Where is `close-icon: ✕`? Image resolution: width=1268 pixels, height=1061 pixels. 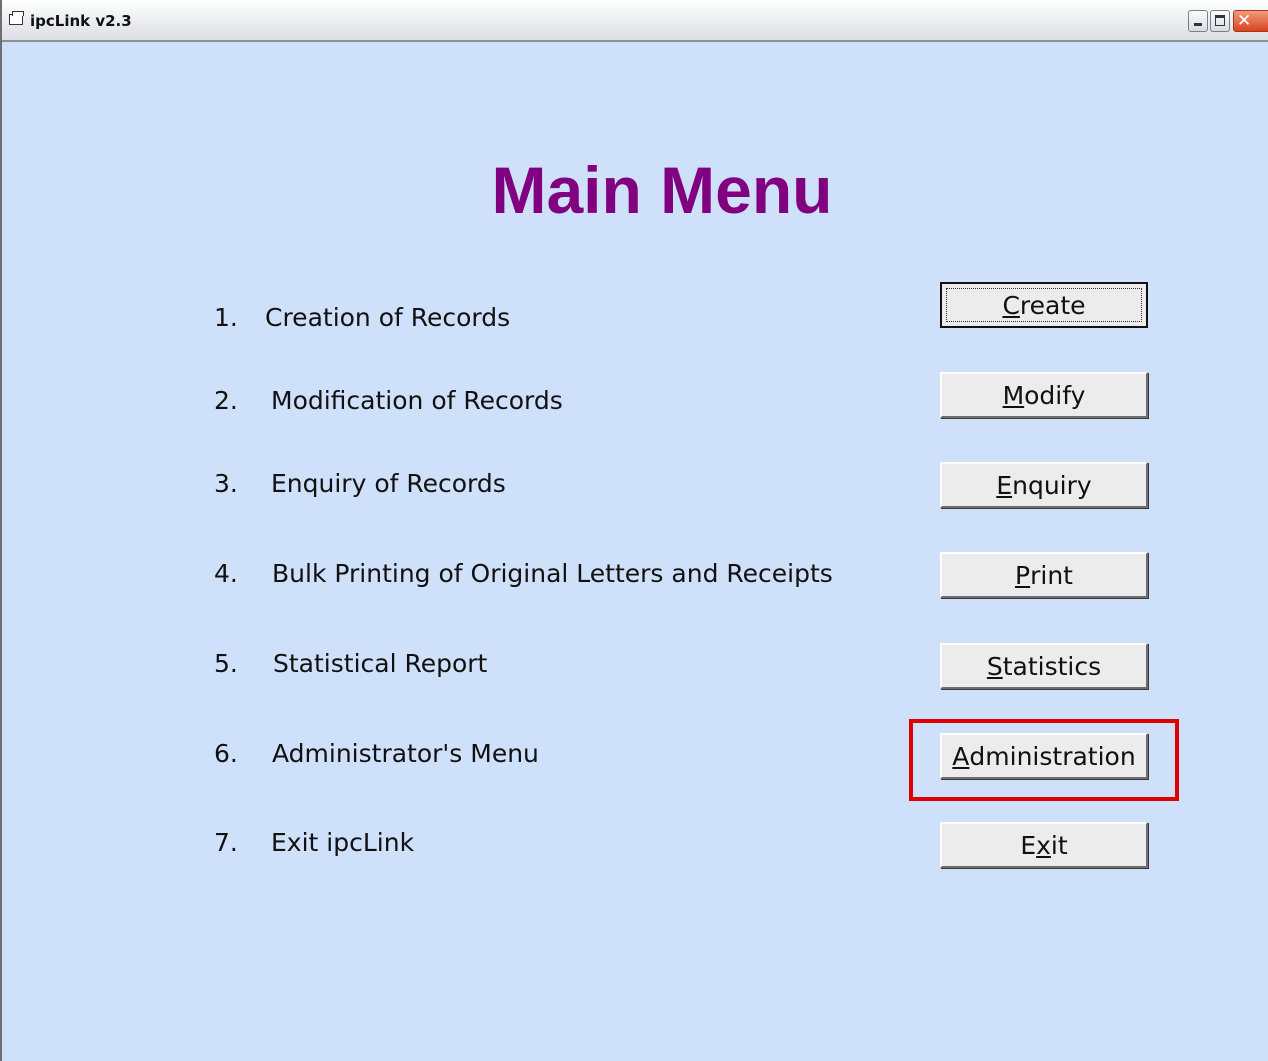 close-icon: ✕ is located at coordinates (1244, 21).